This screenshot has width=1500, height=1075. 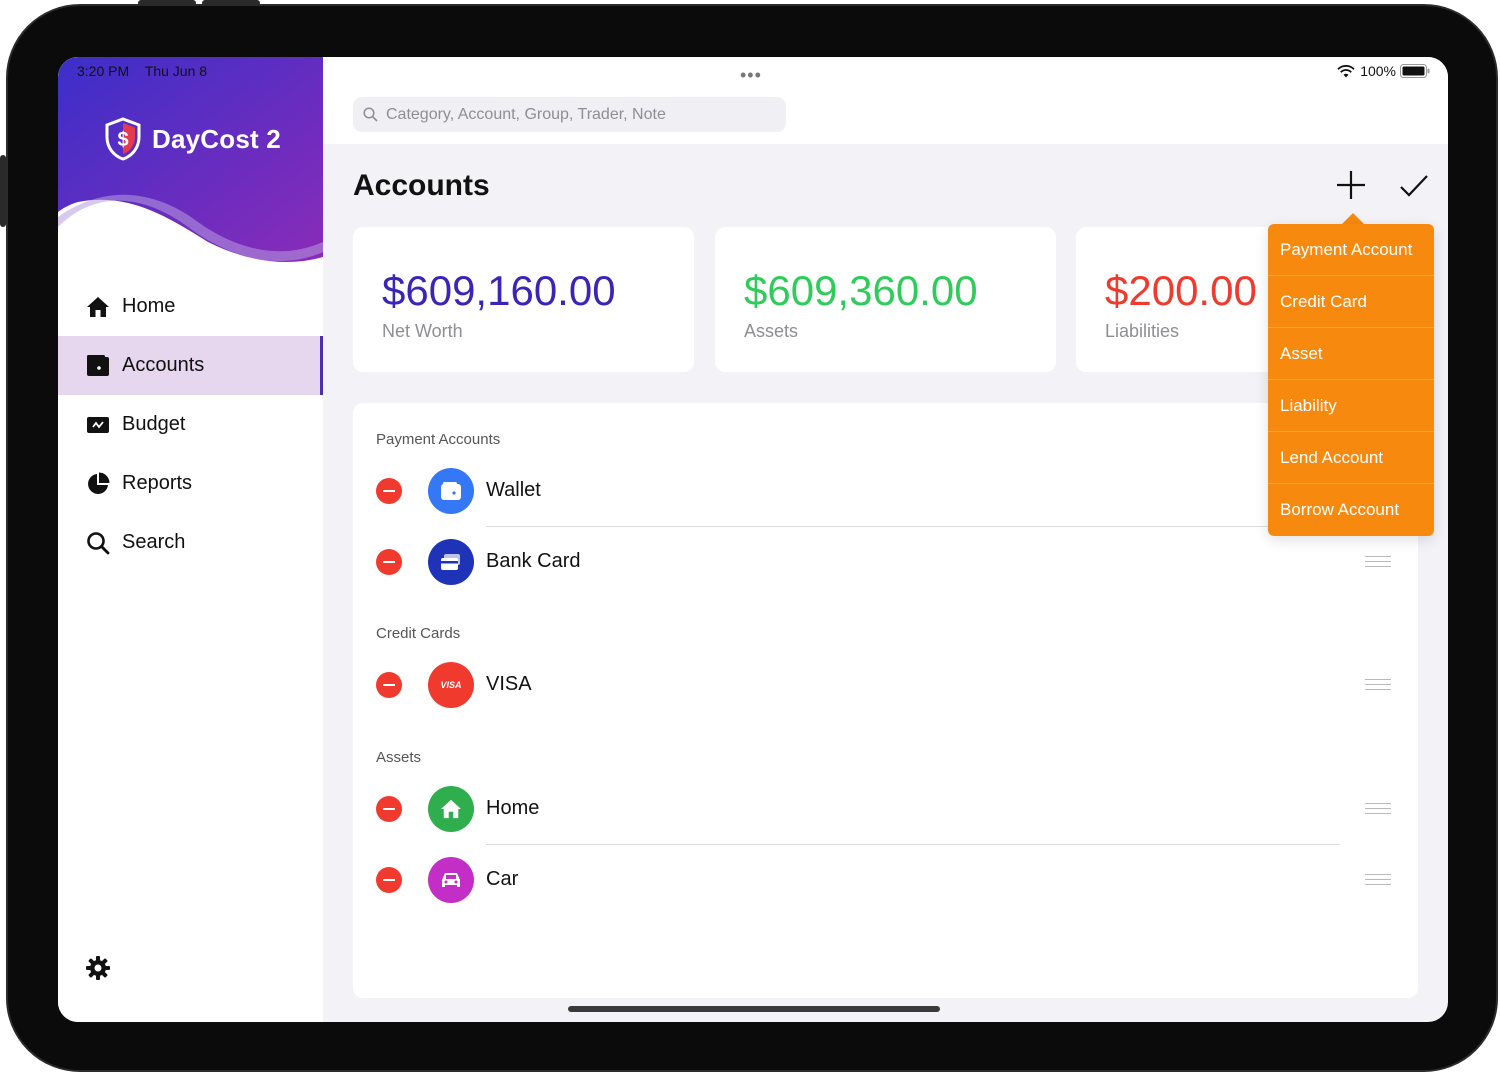 What do you see at coordinates (157, 483) in the screenshot?
I see `sidebar-item-label: Reports` at bounding box center [157, 483].